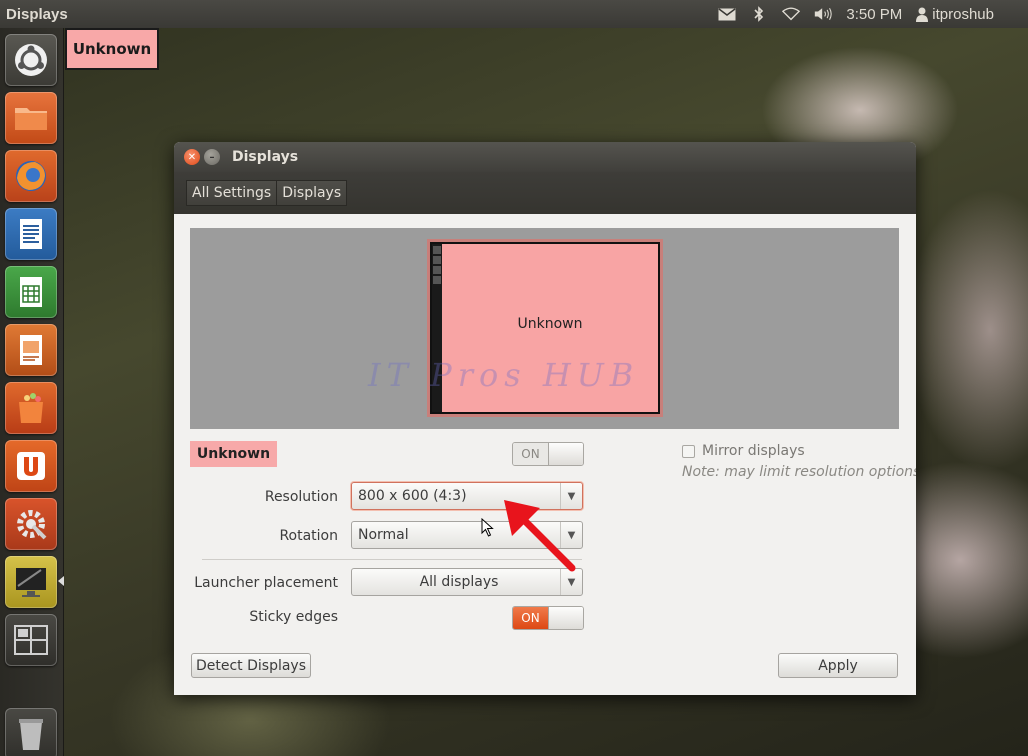  I want to click on user-menu: itproshub, so click(955, 14).